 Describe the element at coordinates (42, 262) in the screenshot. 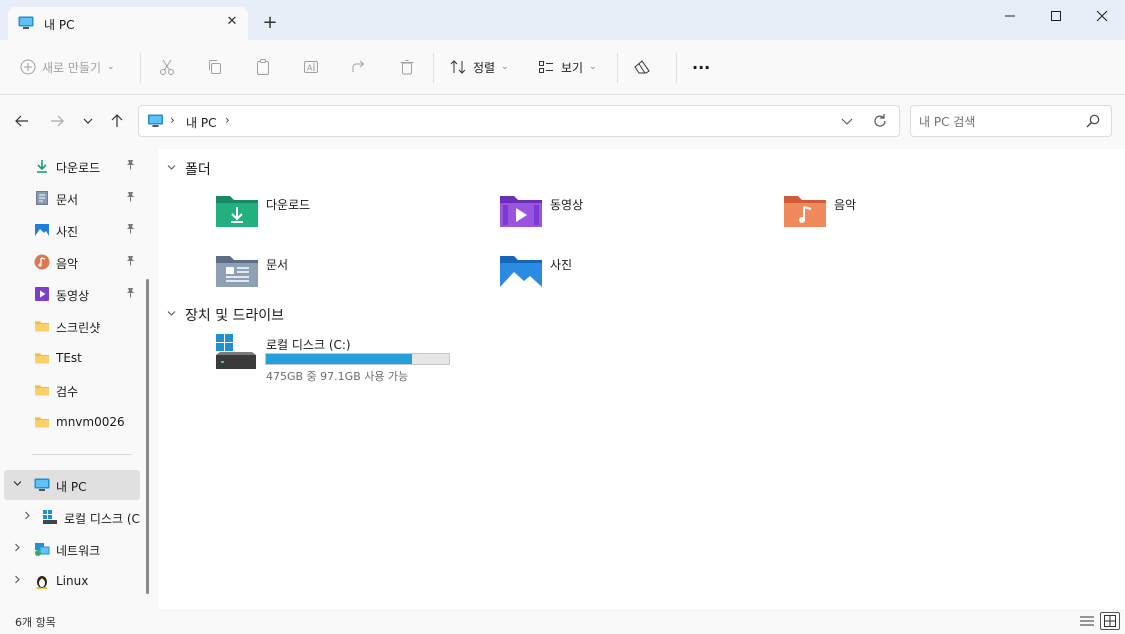

I see `music-icon` at that location.